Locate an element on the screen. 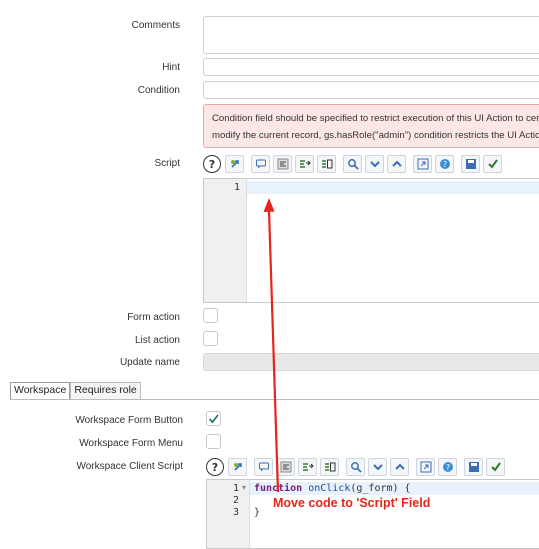  script-editor: 1 is located at coordinates (371, 240).